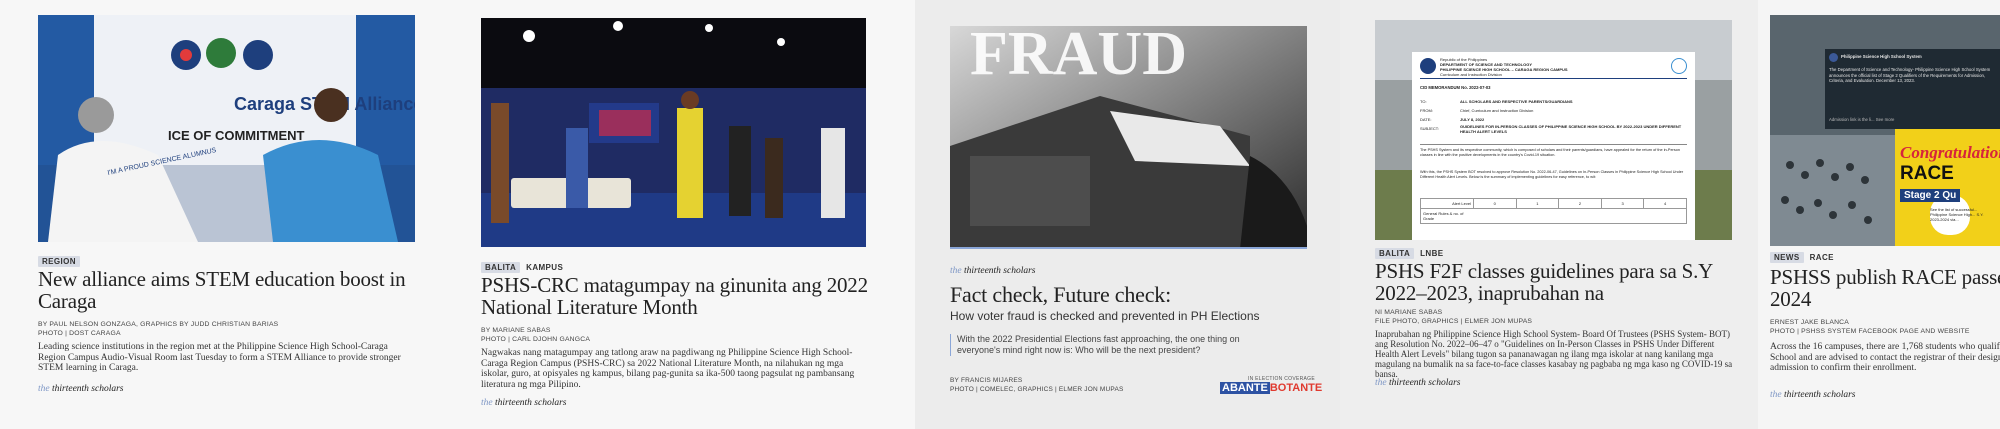  What do you see at coordinates (1494, 203) in the screenshot?
I see `doc-table-col: 0` at bounding box center [1494, 203].